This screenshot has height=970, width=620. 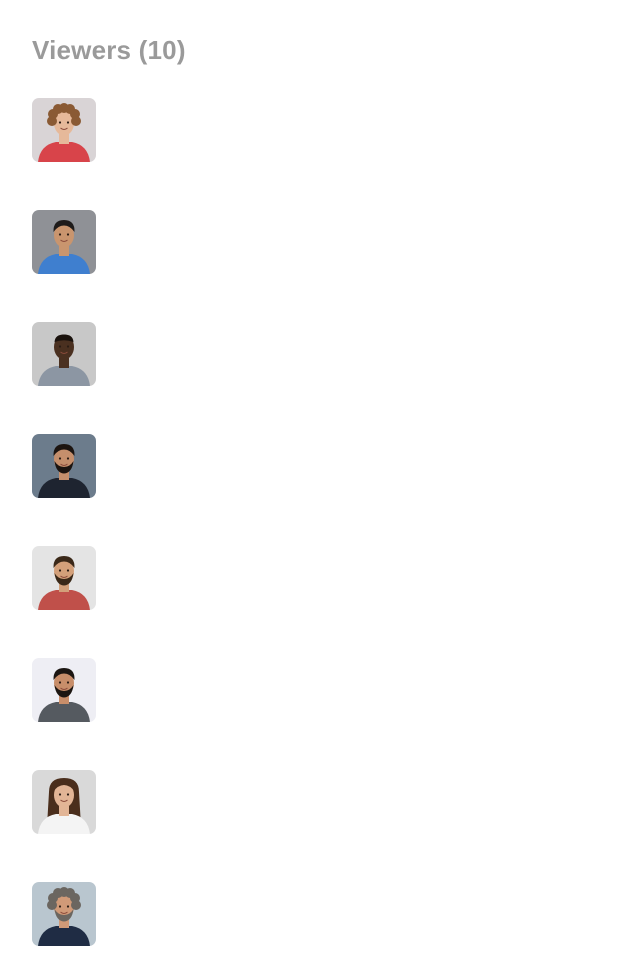 I want to click on avatar-man-grey-hair-navy-suit, so click(x=64, y=914).